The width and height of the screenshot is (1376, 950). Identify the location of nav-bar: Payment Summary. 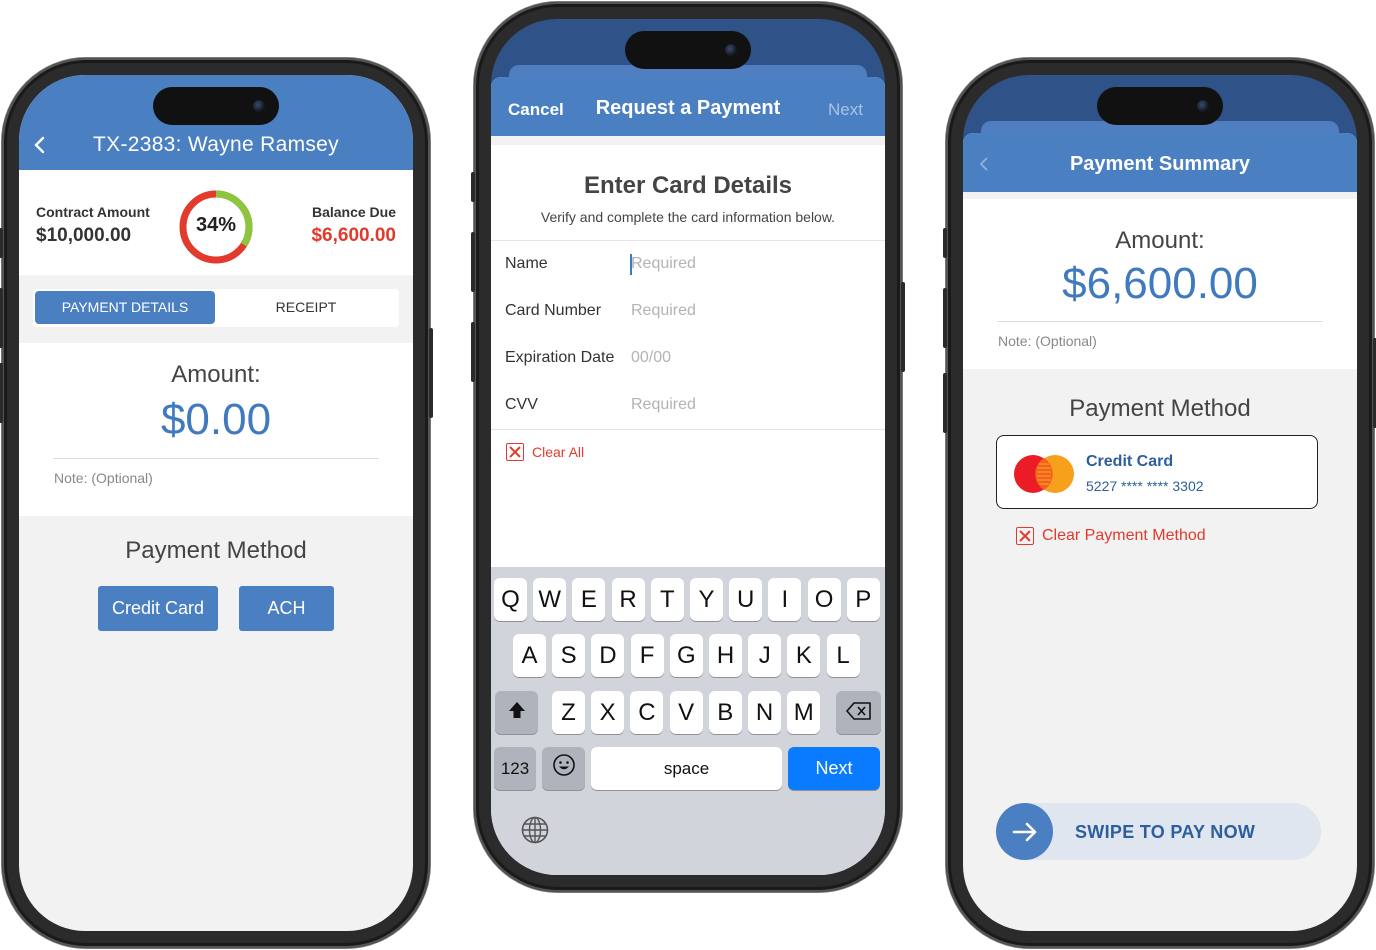
(1160, 162).